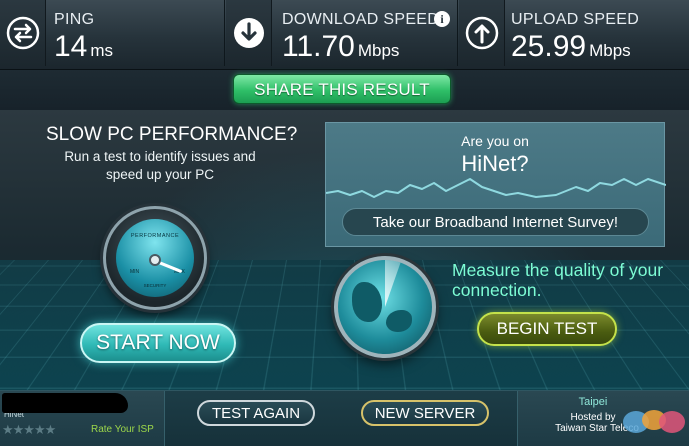  What do you see at coordinates (495, 141) in the screenshot?
I see `survey-question: Are you on` at bounding box center [495, 141].